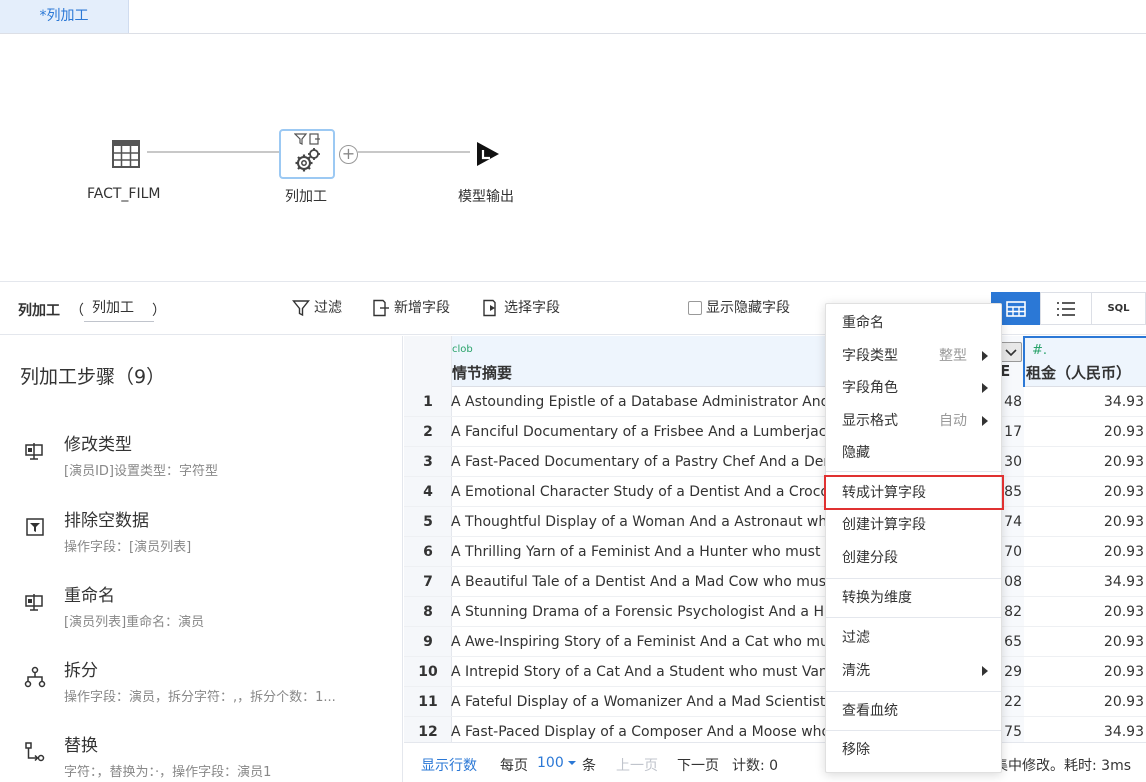 Image resolution: width=1146 pixels, height=782 pixels. Describe the element at coordinates (698, 765) in the screenshot. I see `next-page-button: 下一页` at that location.